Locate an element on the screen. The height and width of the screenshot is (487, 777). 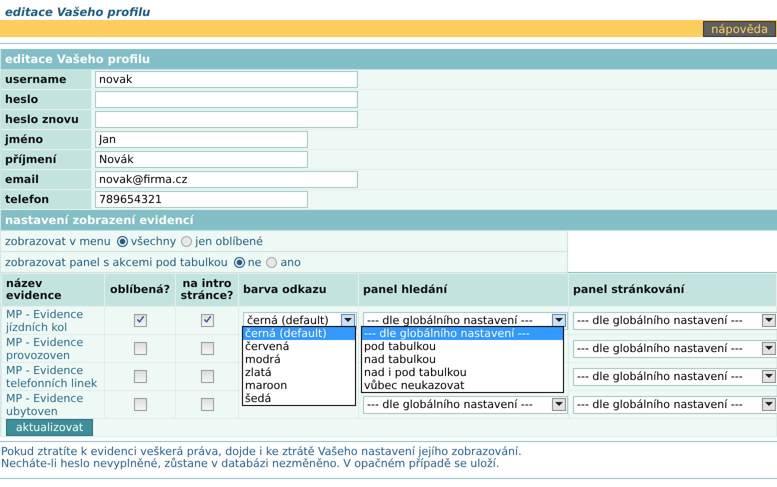
info-text: Pokud ztratíte k evidenci veškerá práva, dojde i ke ztrátě Vašeho nastavení jejího zobrazování. is located at coordinates (262, 452).